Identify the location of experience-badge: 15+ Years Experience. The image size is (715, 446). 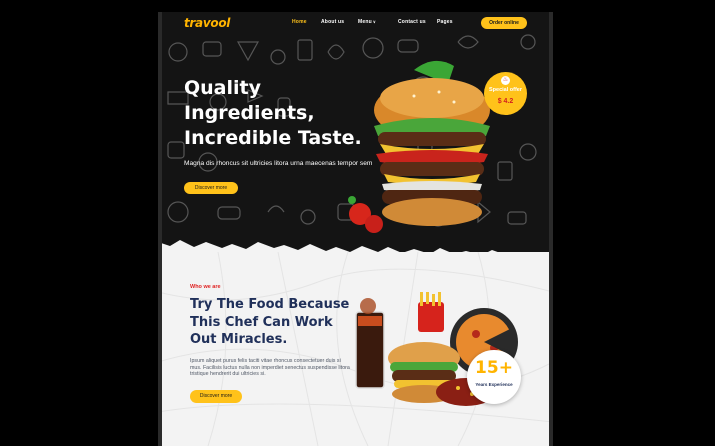
(494, 377).